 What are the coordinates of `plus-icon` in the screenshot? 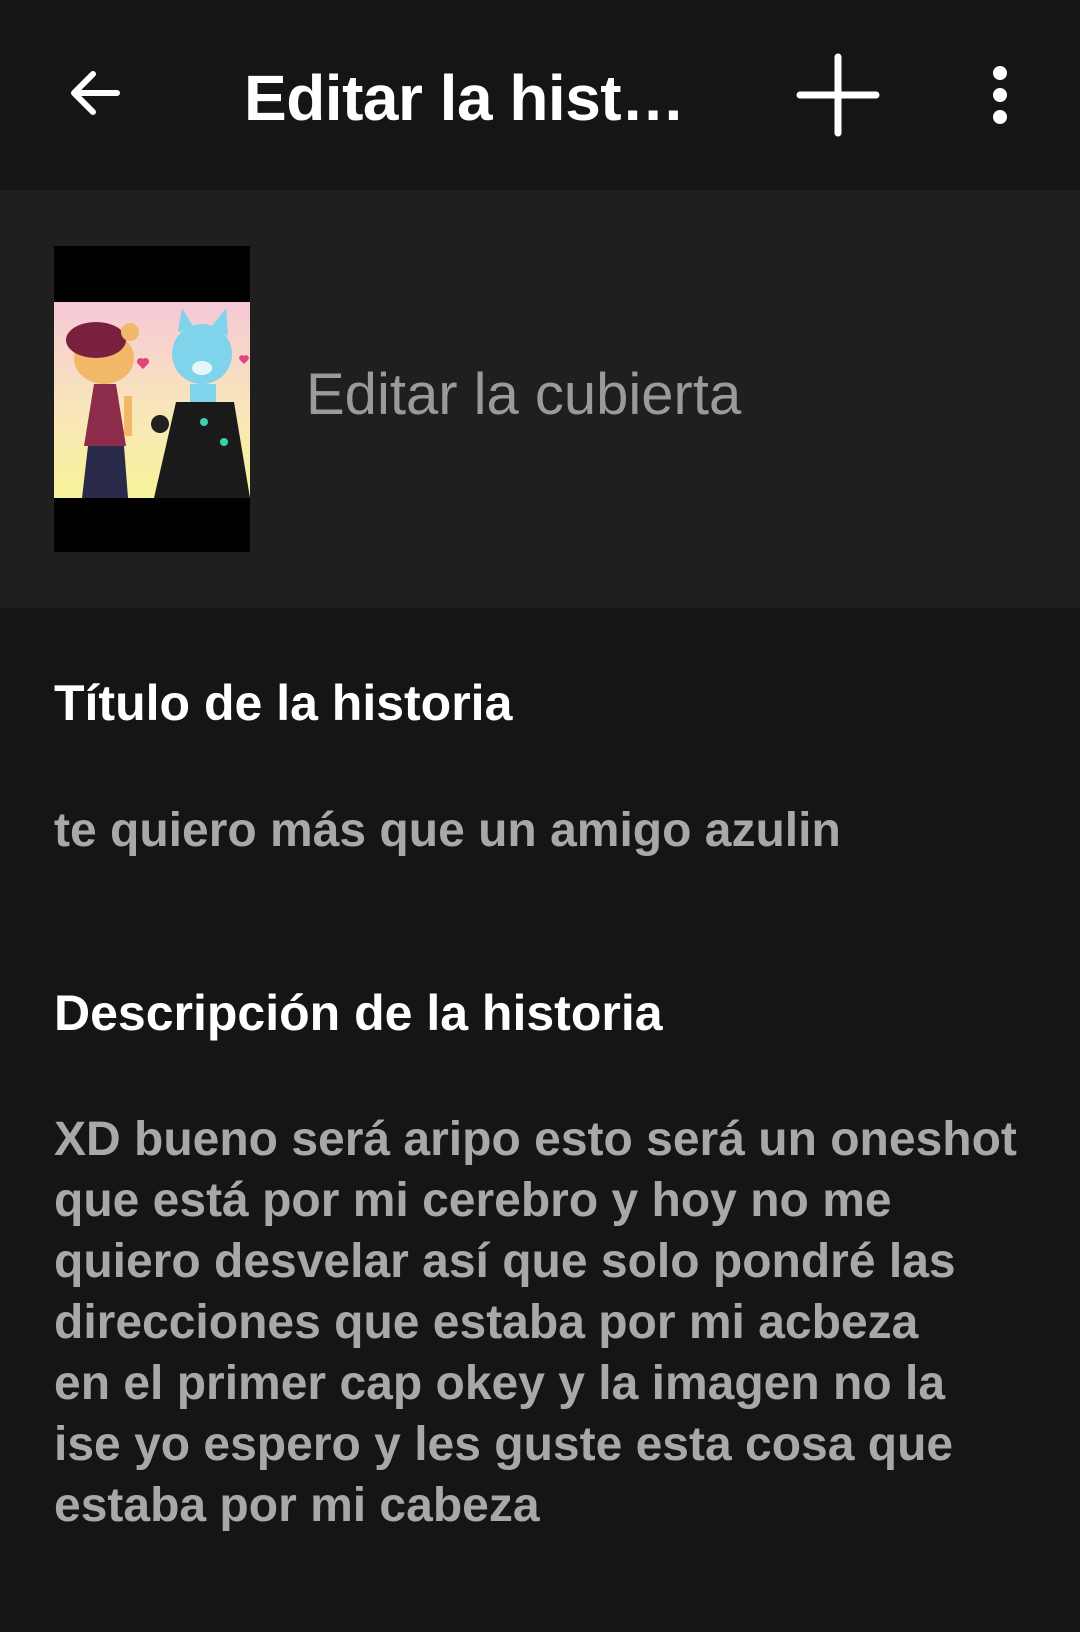 It's located at (838, 97).